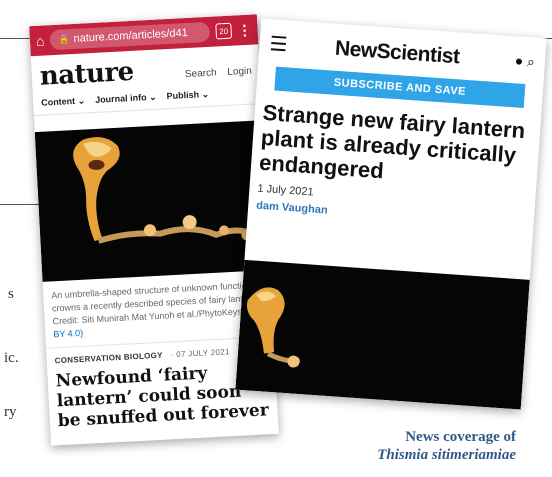  Describe the element at coordinates (126, 99) in the screenshot. I see `nav-journal-info: Journal info ⌄` at that location.